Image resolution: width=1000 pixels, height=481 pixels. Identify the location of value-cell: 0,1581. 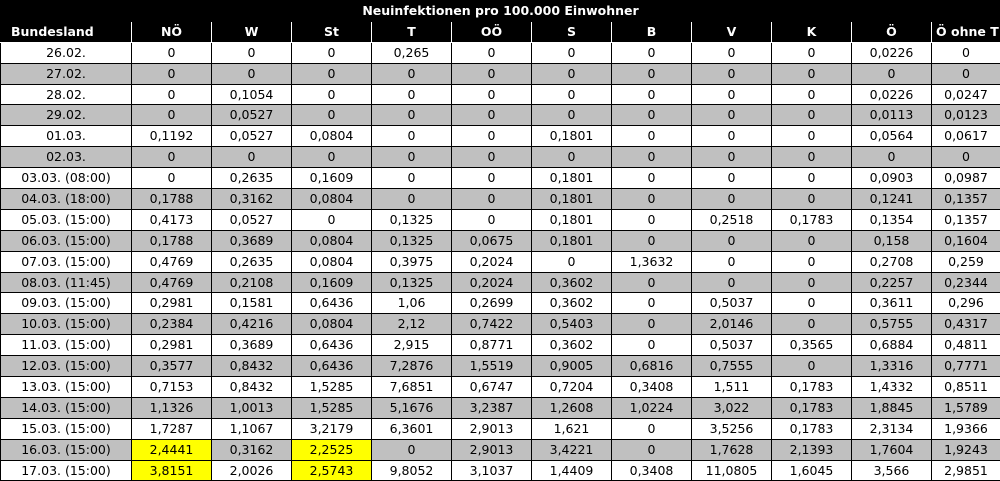
(252, 303).